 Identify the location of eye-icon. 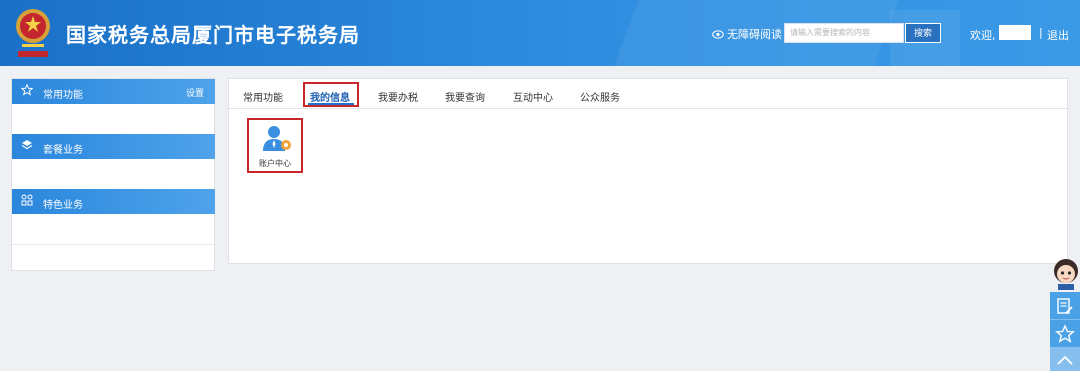
(718, 34).